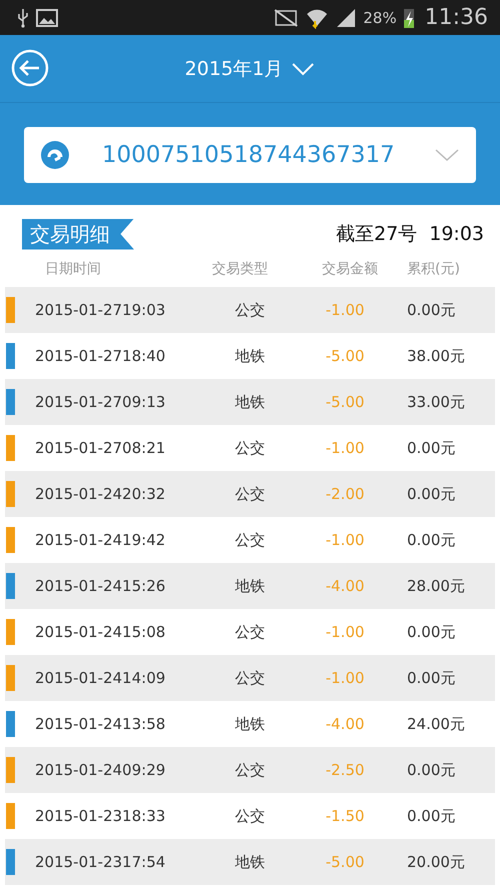  I want to click on table-cell-text: -2.00, so click(345, 494).